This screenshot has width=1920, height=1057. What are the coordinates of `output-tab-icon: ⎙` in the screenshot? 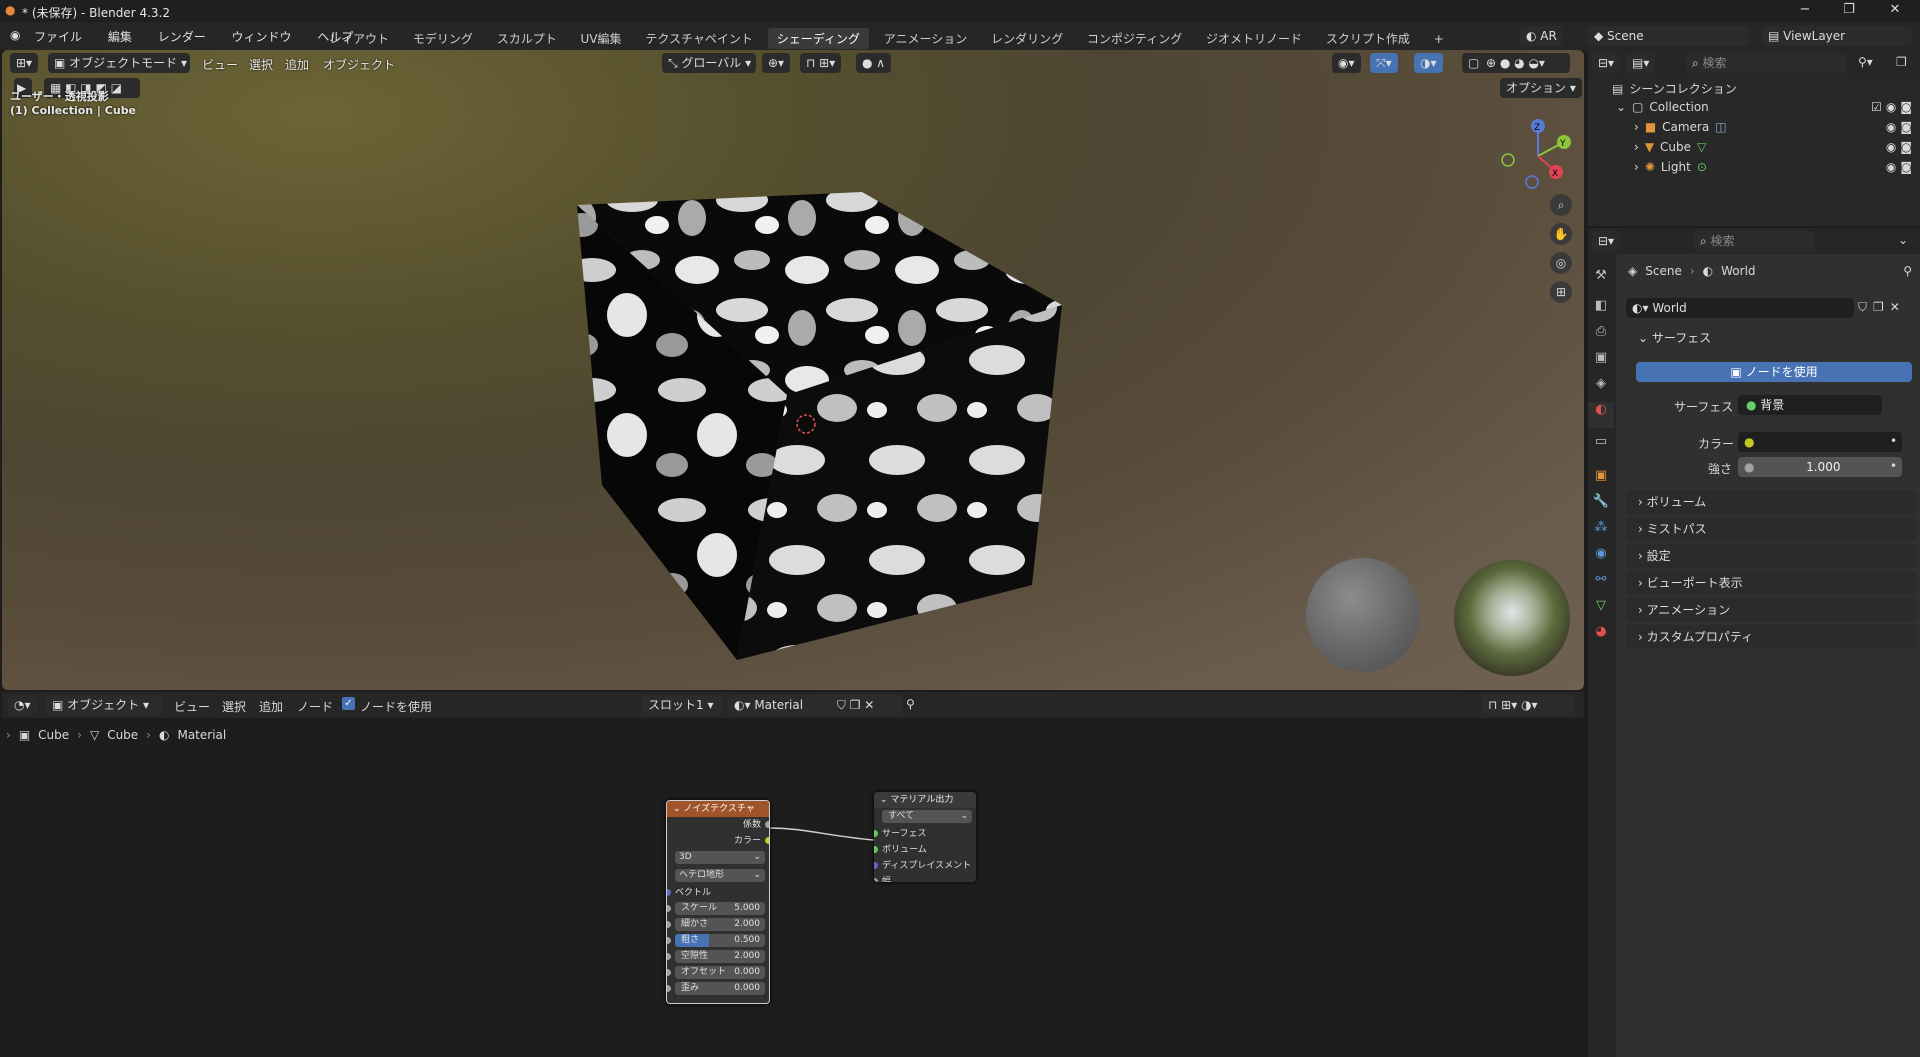 It's located at (1601, 337).